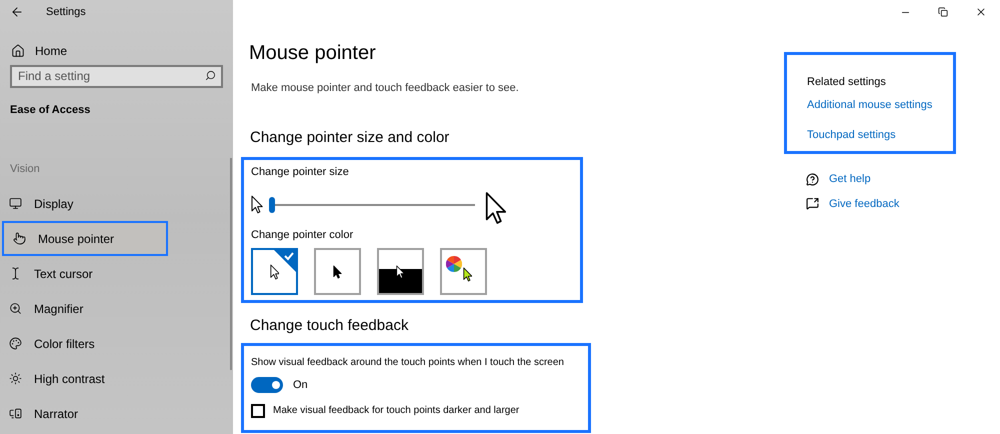 The width and height of the screenshot is (1000, 434). Describe the element at coordinates (116, 51) in the screenshot. I see `home-link: Home` at that location.